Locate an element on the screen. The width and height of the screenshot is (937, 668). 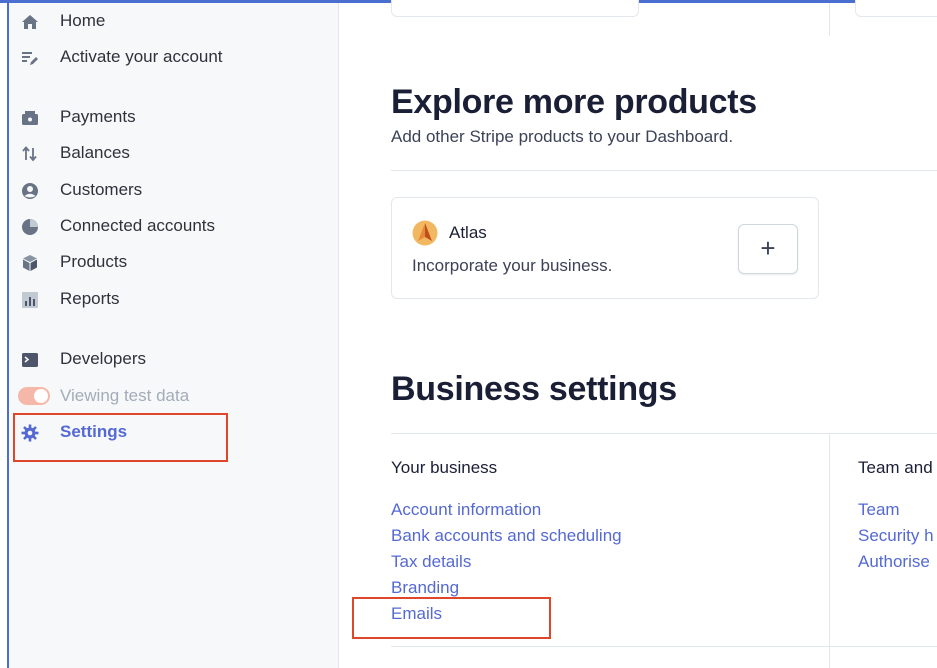
team-link: Team is located at coordinates (879, 510).